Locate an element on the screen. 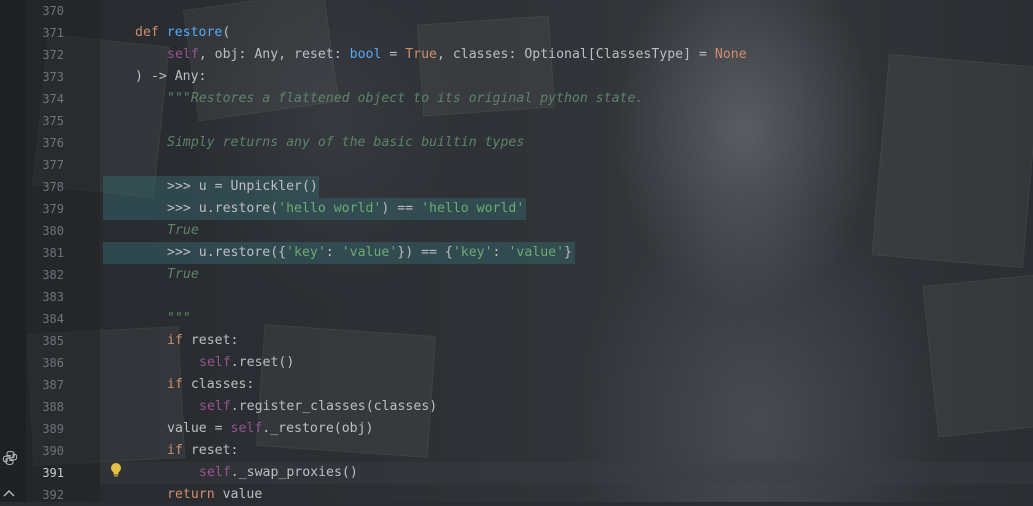  code-line: self.reset() is located at coordinates (246, 363).